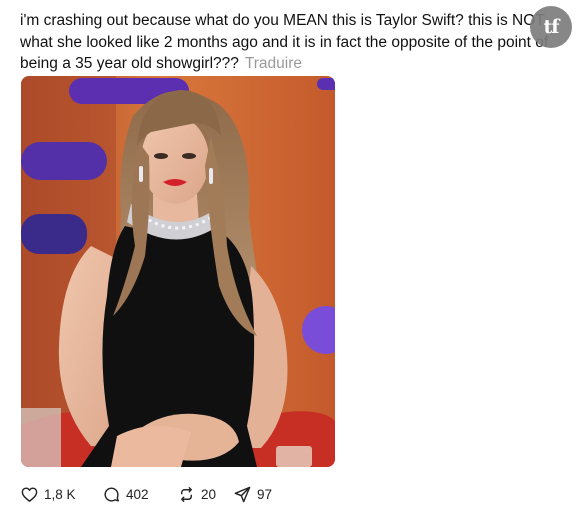 The width and height of the screenshot is (580, 517). I want to click on translate-link: Traduire, so click(273, 63).